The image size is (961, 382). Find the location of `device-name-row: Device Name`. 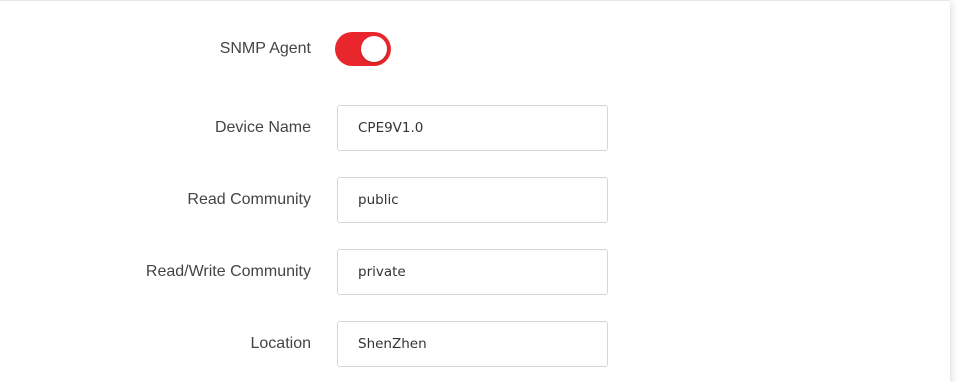

device-name-row: Device Name is located at coordinates (475, 128).